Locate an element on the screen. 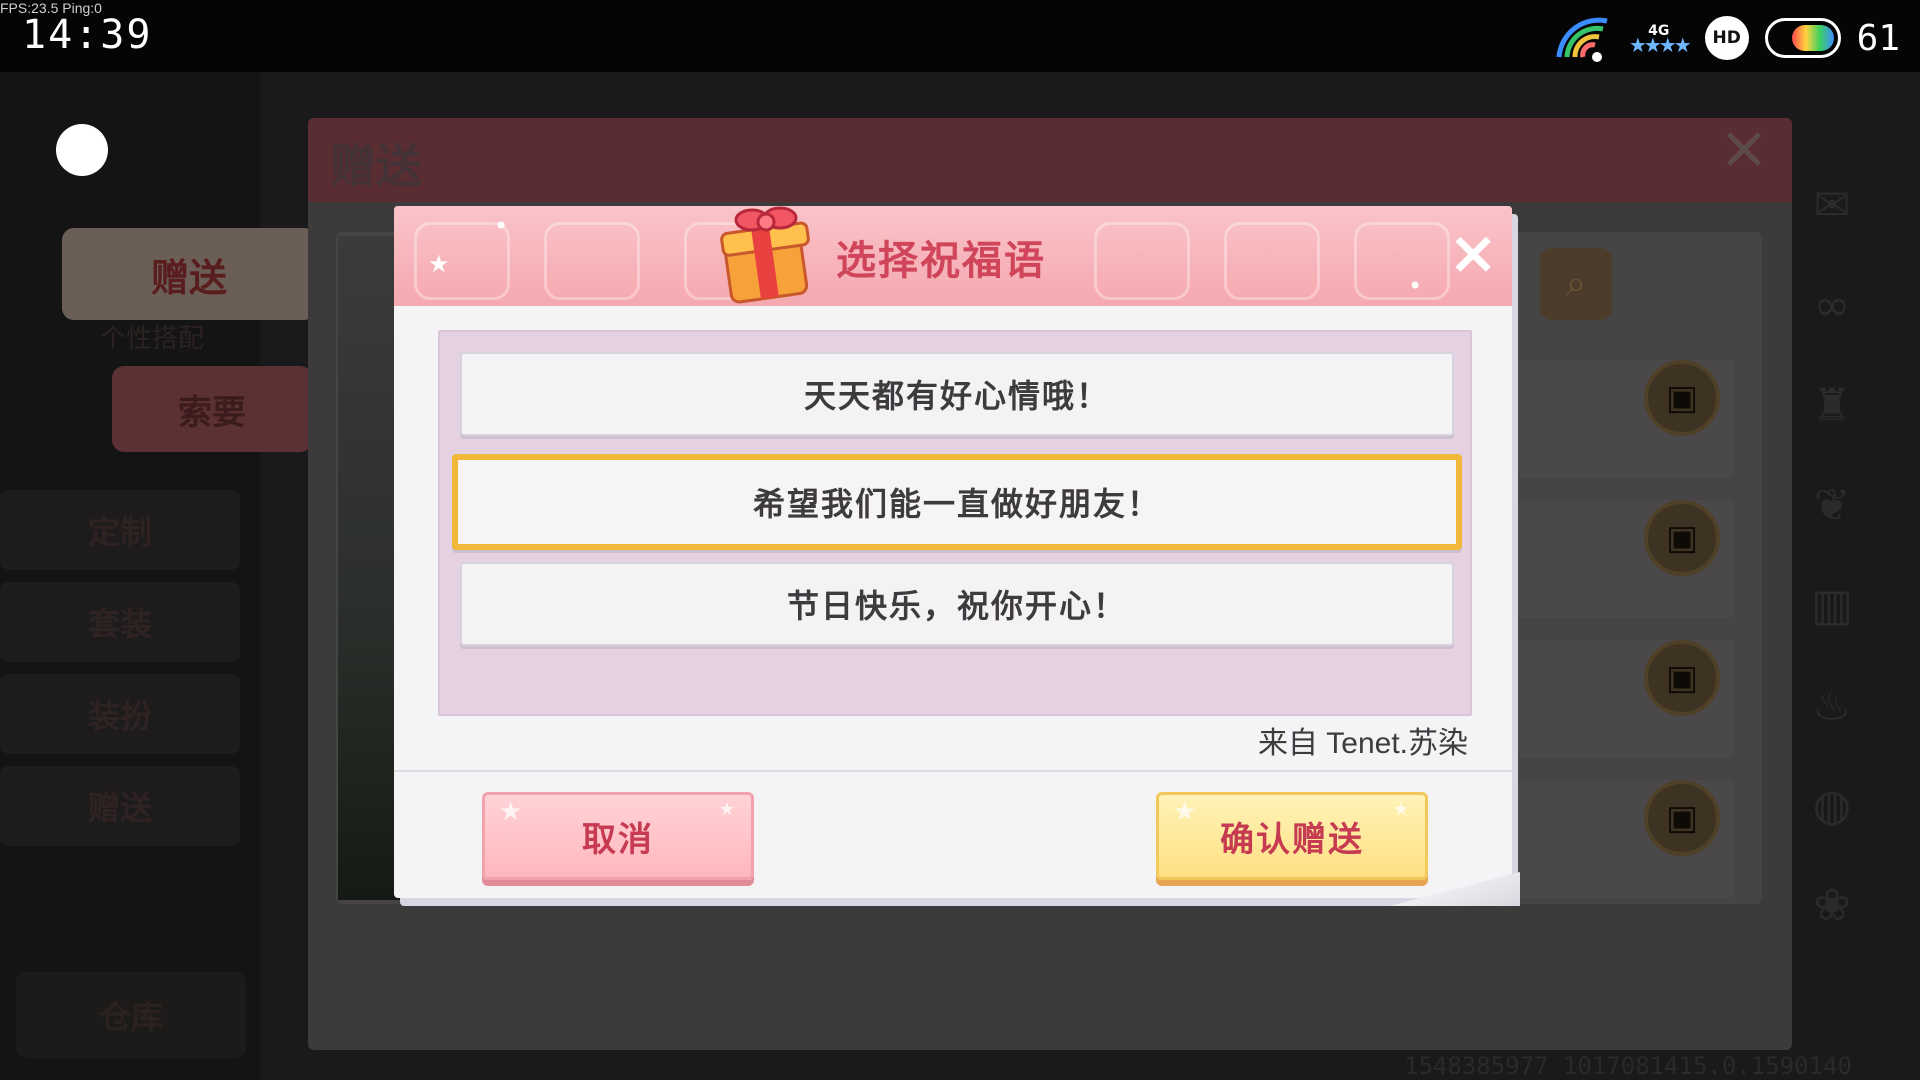 This screenshot has width=1920, height=1080. dialog-header: ★ • • 选择祝福语 × is located at coordinates (953, 256).